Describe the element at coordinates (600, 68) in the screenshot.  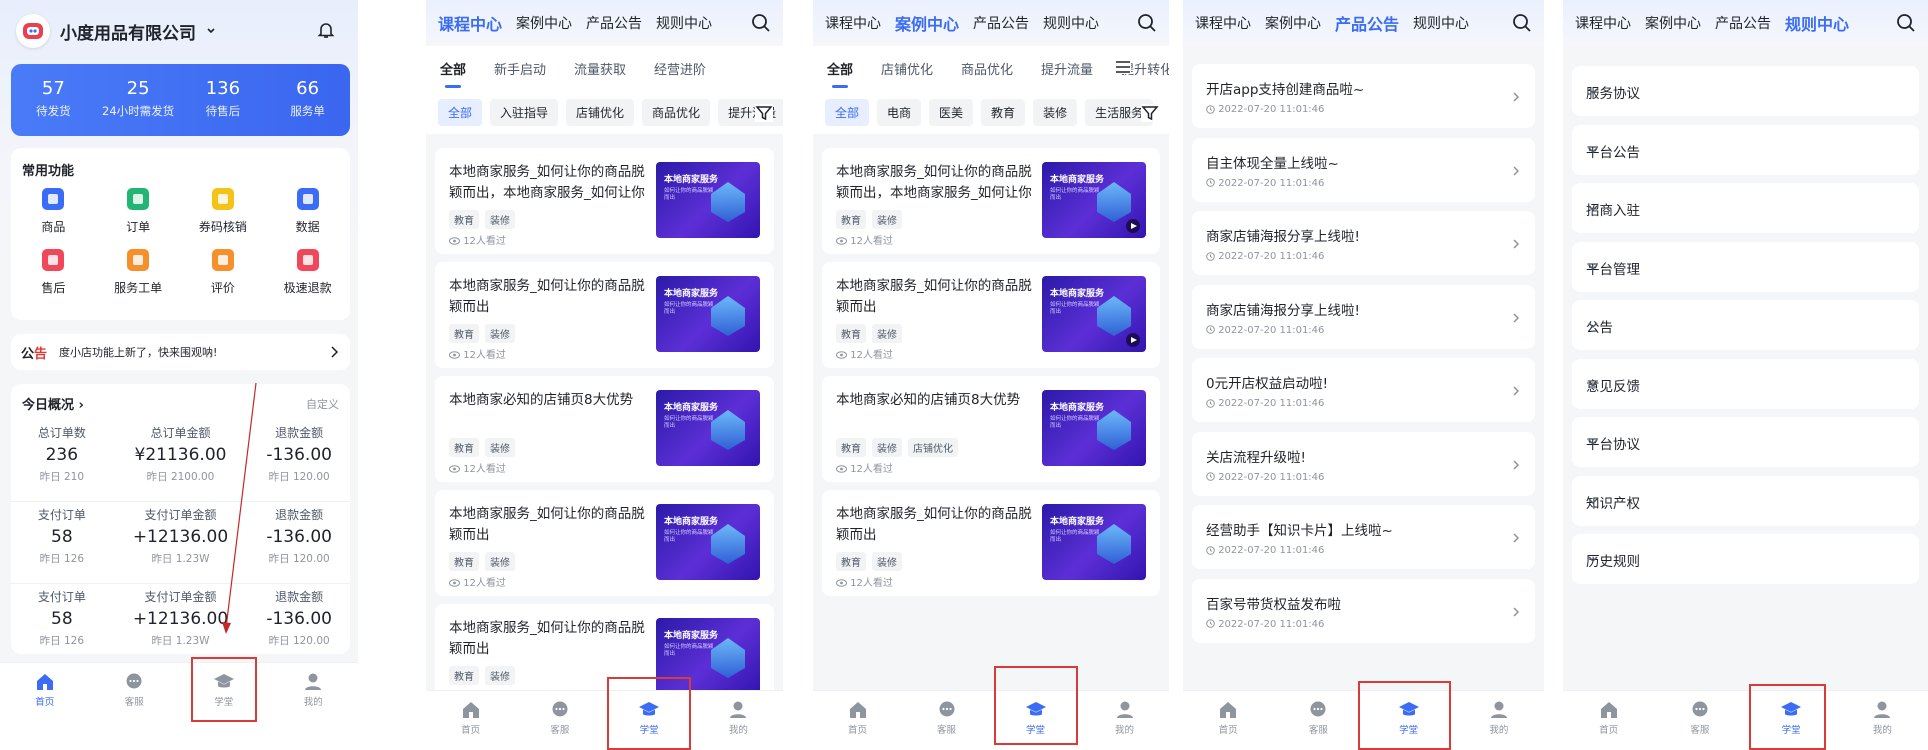
I see `category-tab: 流量获取` at that location.